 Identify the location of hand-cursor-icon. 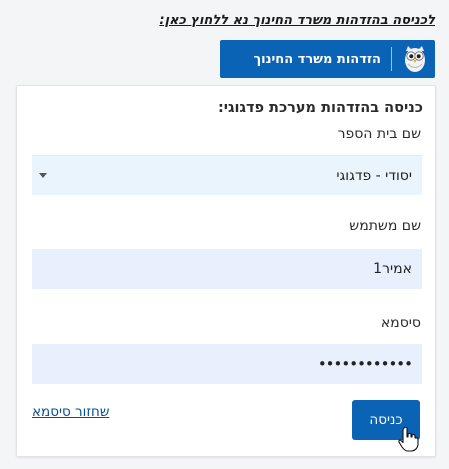
(408, 439).